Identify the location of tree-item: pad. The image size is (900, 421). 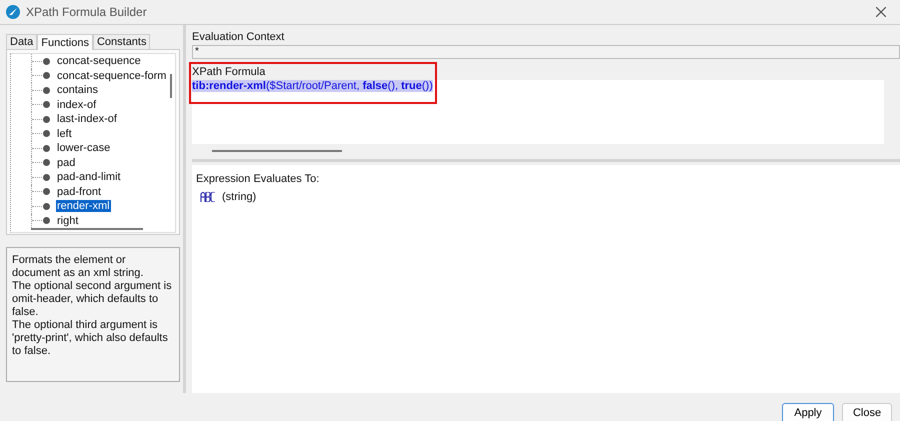
(66, 162).